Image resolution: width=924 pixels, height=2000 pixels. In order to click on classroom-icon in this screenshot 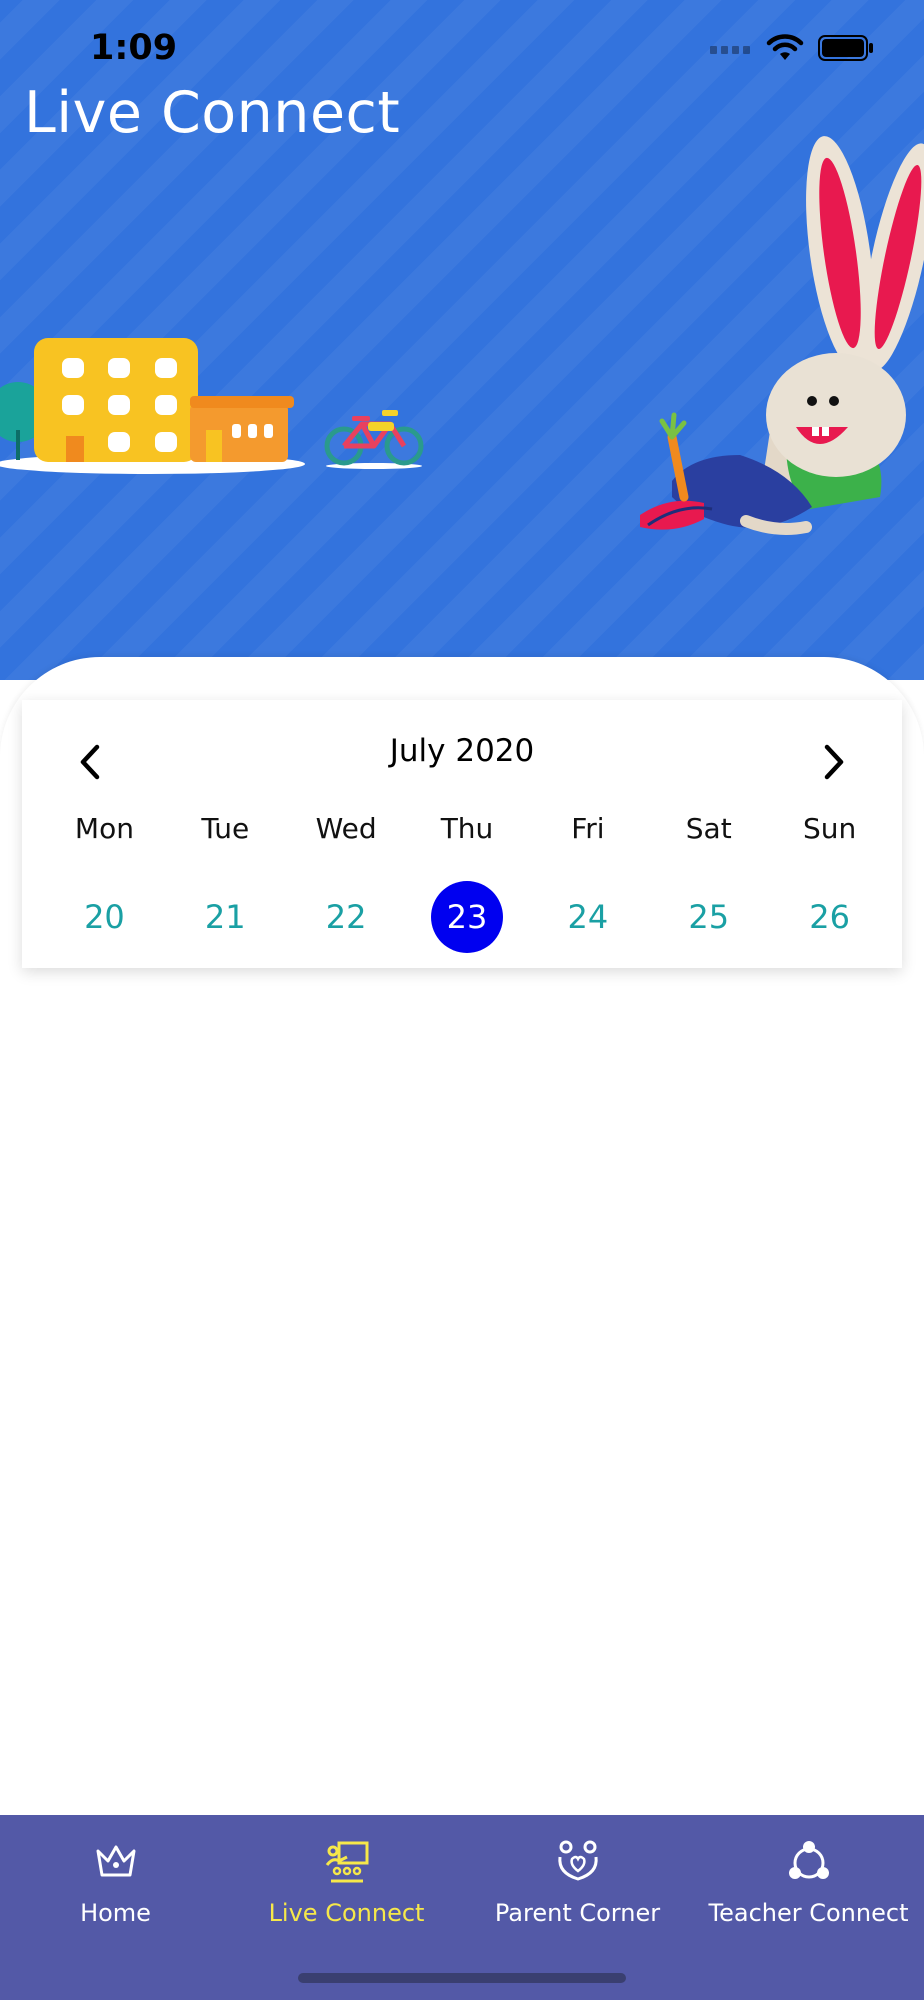, I will do `click(346, 1862)`.